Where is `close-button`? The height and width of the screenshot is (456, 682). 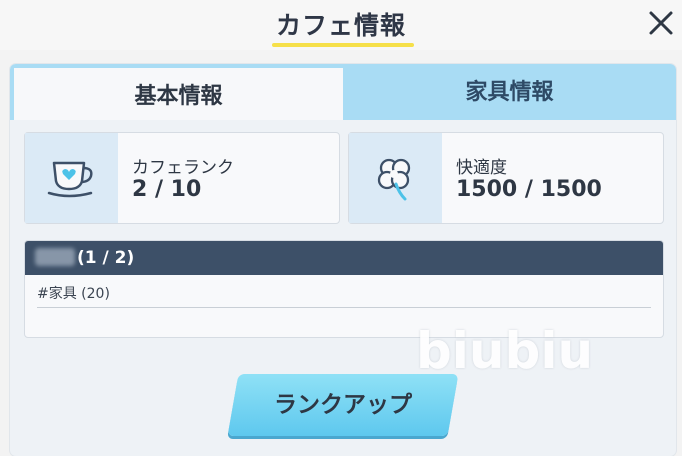
close-button is located at coordinates (661, 23).